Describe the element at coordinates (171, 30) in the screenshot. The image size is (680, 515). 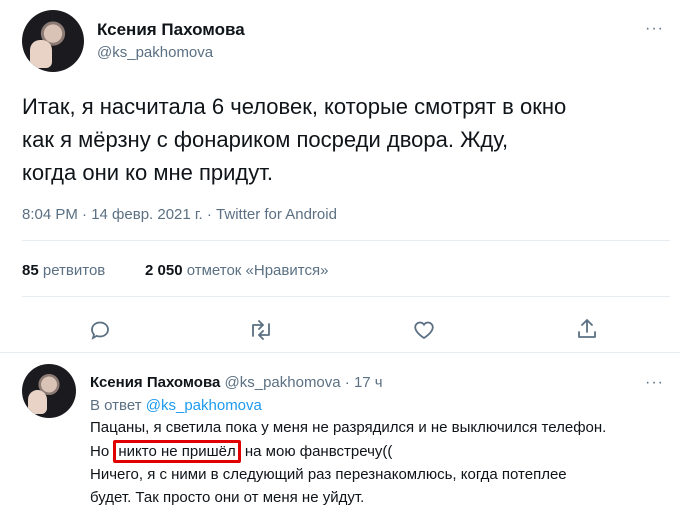
I see `author-name: Ксения Пахомова` at that location.